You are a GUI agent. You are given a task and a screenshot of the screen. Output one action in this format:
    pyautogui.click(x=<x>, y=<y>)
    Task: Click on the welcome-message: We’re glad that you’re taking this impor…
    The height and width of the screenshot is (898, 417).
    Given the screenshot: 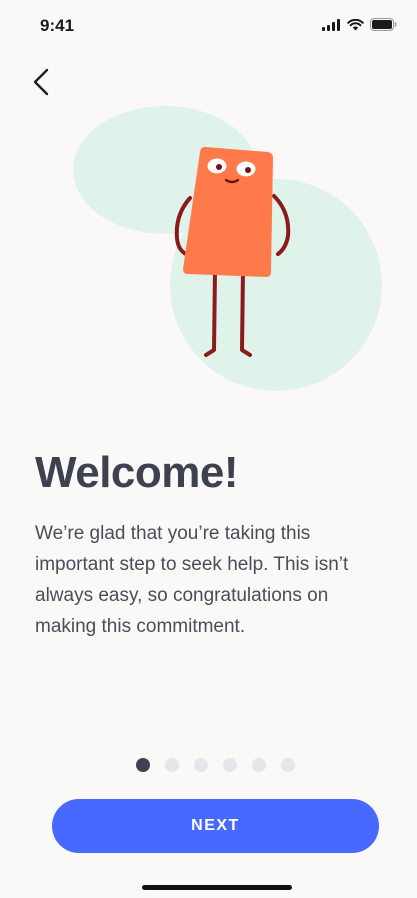 What is the action you would take?
    pyautogui.click(x=192, y=580)
    